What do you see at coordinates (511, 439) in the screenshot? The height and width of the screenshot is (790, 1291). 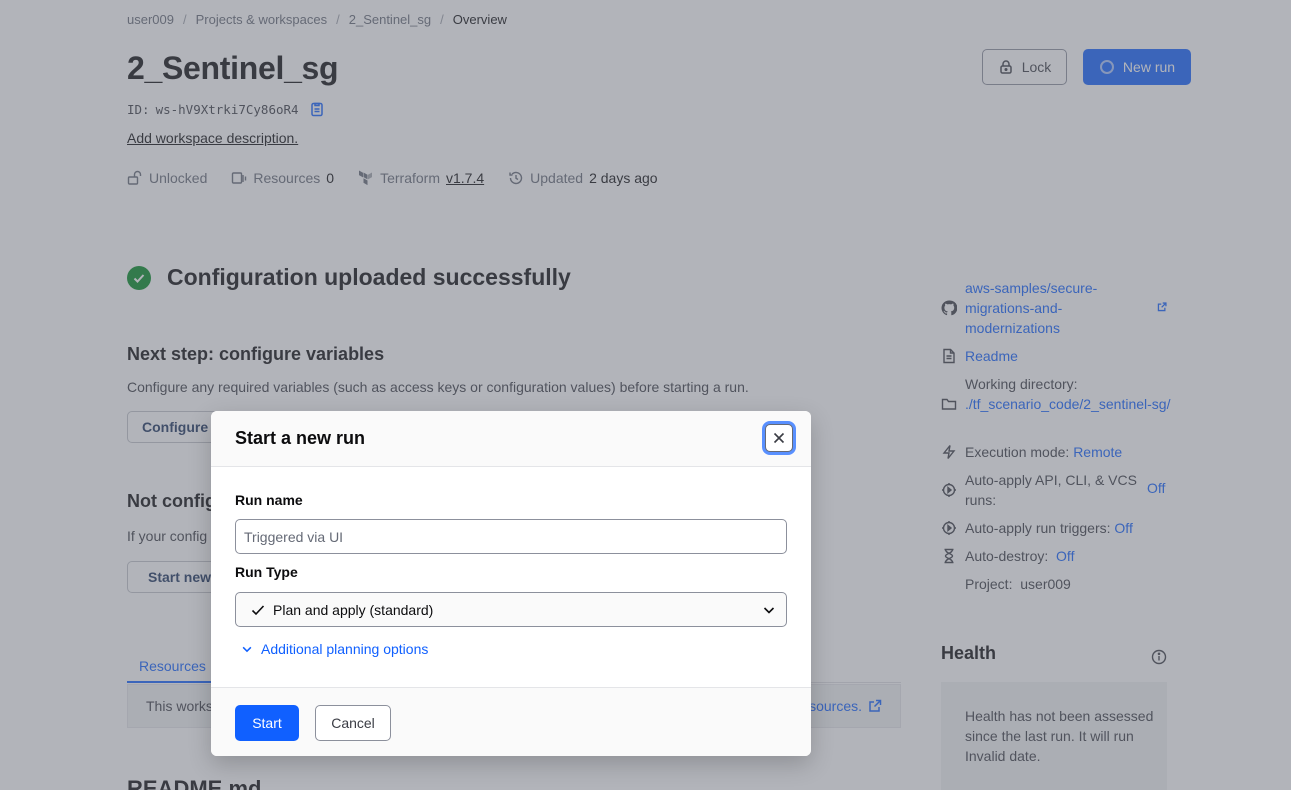 I see `modal-header: Start a new run` at bounding box center [511, 439].